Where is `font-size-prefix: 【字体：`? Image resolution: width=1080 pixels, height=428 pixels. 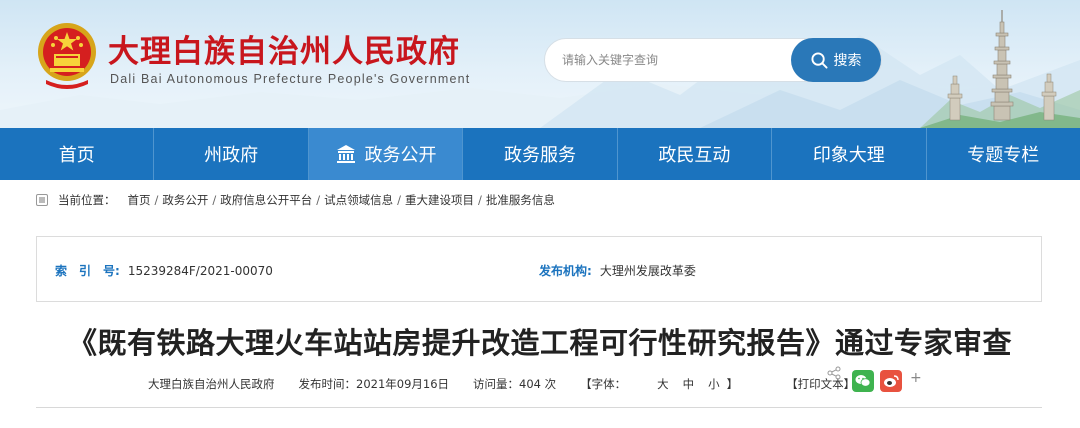 font-size-prefix: 【字体： is located at coordinates (603, 384).